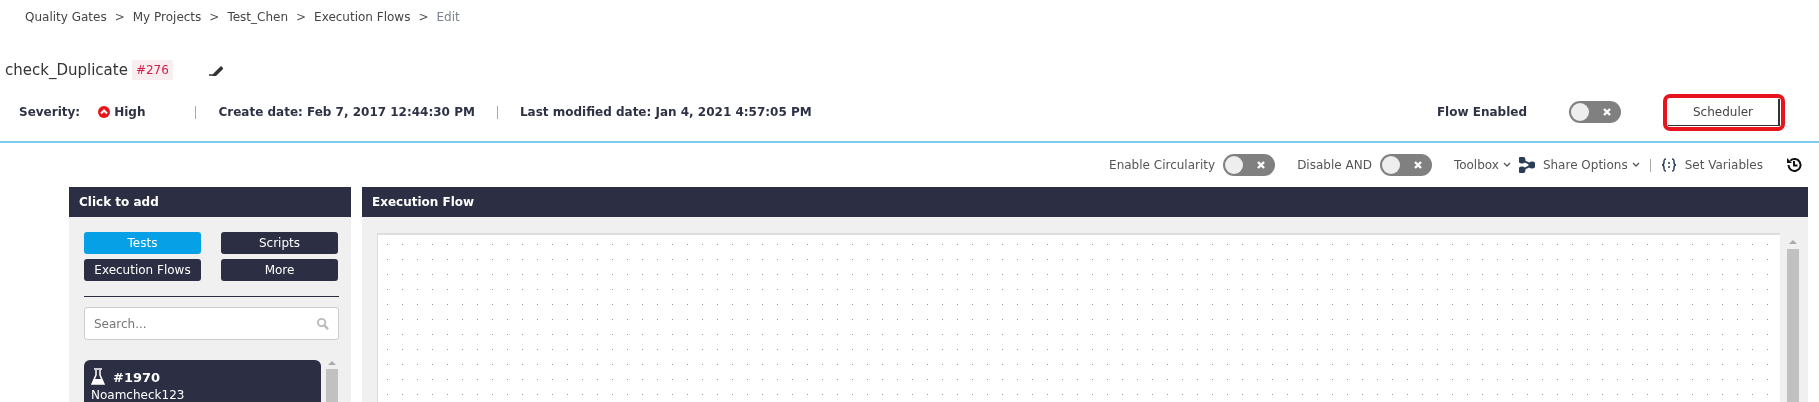 This screenshot has width=1819, height=402. I want to click on share-options-menu: Share Options, so click(1585, 165).